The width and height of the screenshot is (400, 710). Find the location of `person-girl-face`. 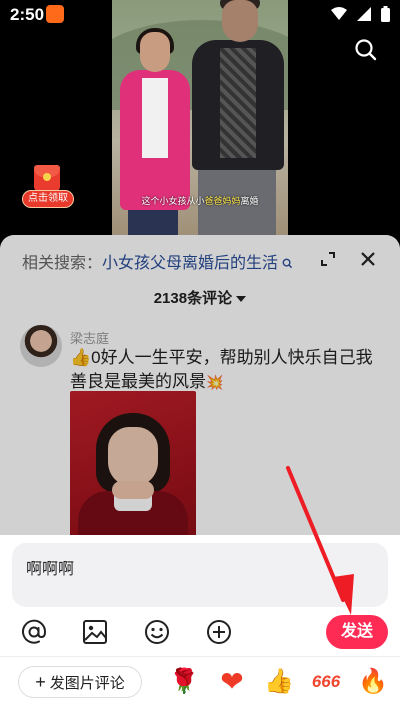

person-girl-face is located at coordinates (155, 52).